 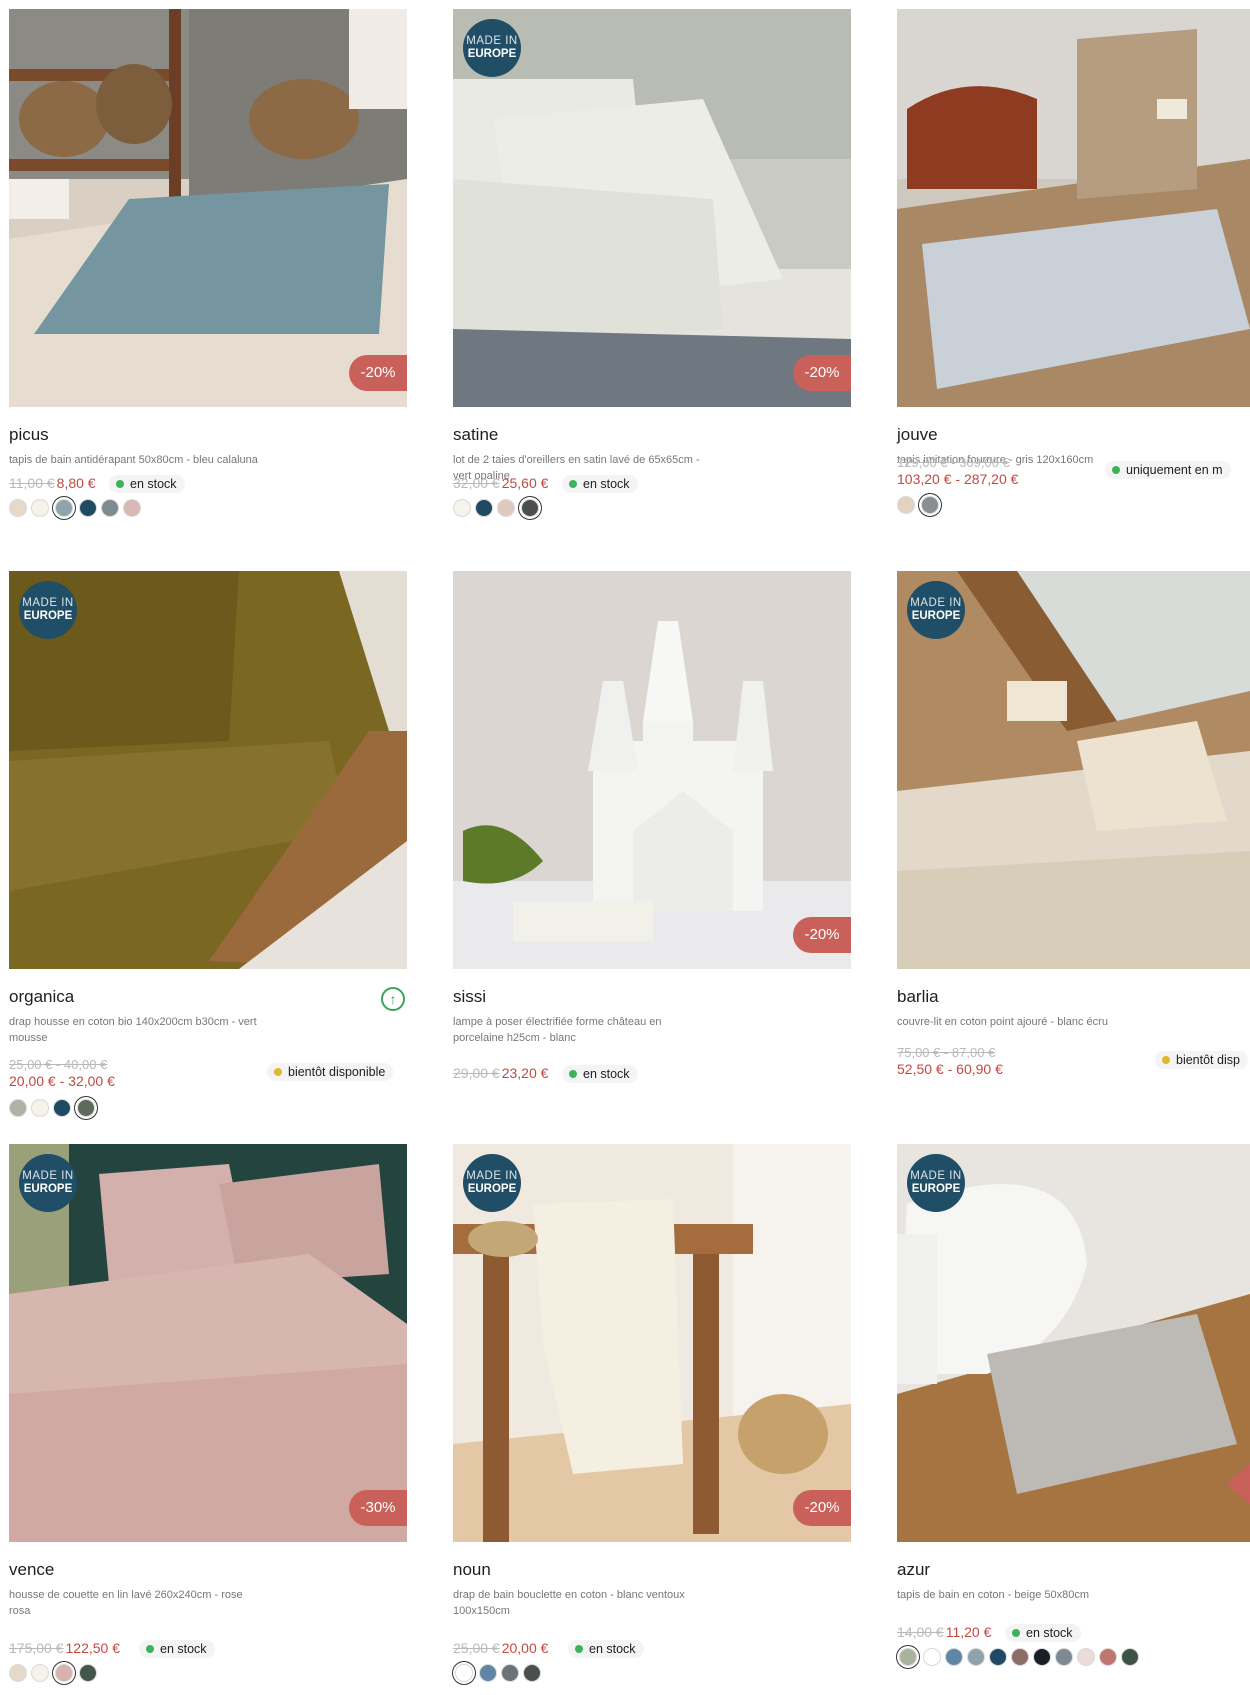 I want to click on fur-rug-photo, so click(x=1073, y=208).